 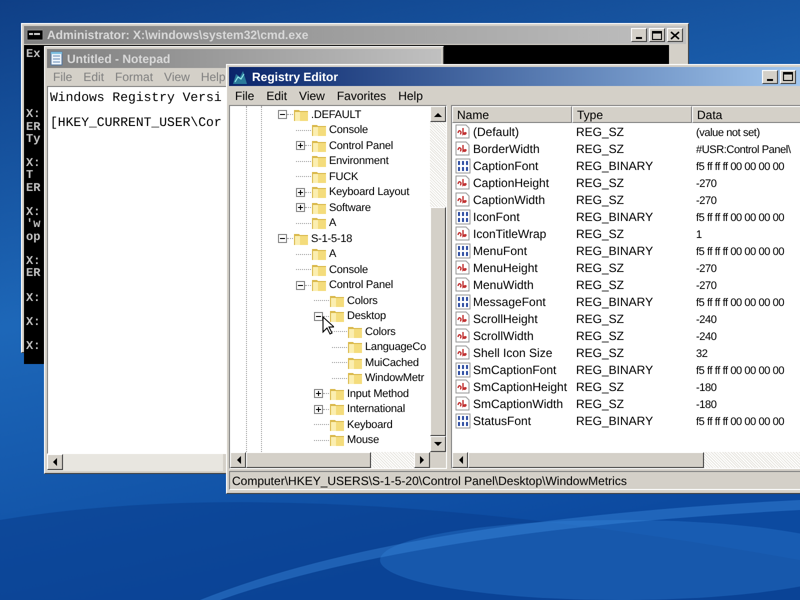 What do you see at coordinates (312, 95) in the screenshot?
I see `menu-item: View` at bounding box center [312, 95].